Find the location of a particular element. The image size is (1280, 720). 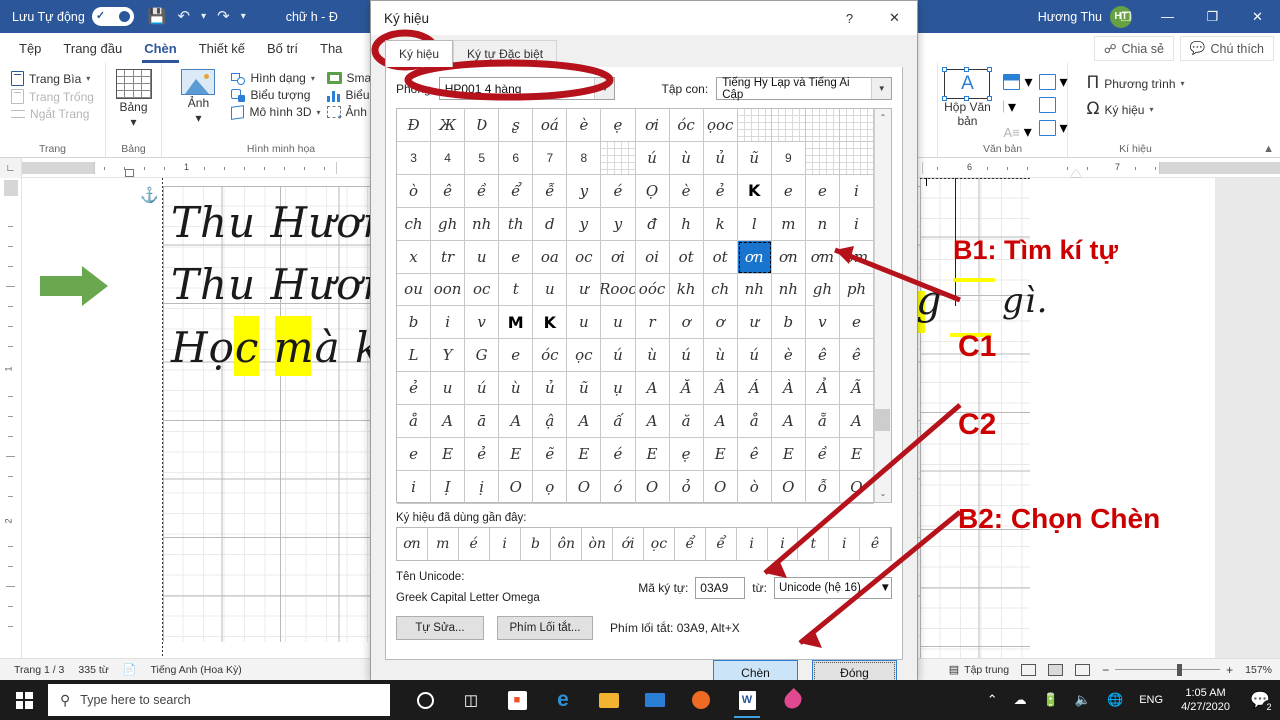

tab-thiet-ke: Thiết kế is located at coordinates (222, 48).